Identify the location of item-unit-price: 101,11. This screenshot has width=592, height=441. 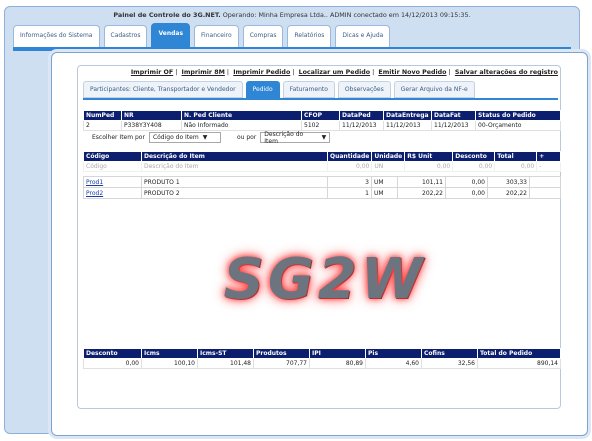
(421, 182).